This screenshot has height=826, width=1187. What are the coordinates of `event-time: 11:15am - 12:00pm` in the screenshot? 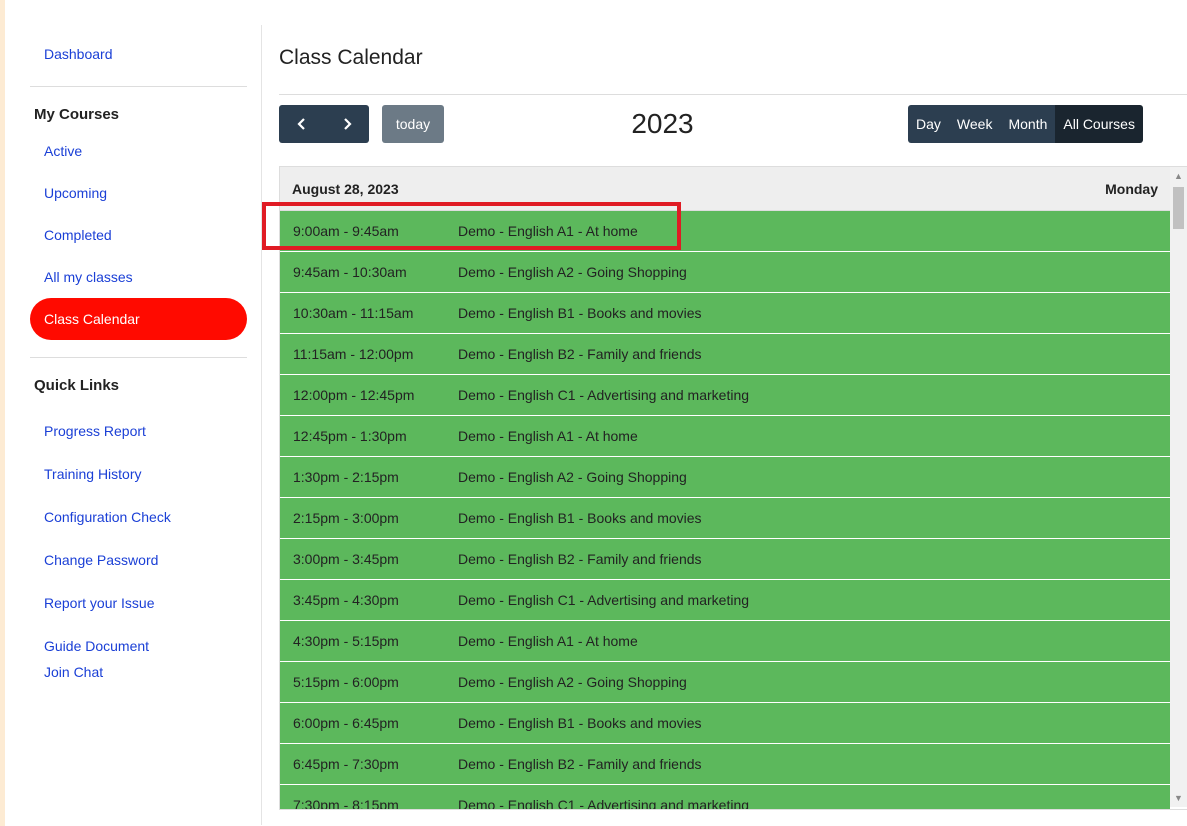 It's located at (353, 354).